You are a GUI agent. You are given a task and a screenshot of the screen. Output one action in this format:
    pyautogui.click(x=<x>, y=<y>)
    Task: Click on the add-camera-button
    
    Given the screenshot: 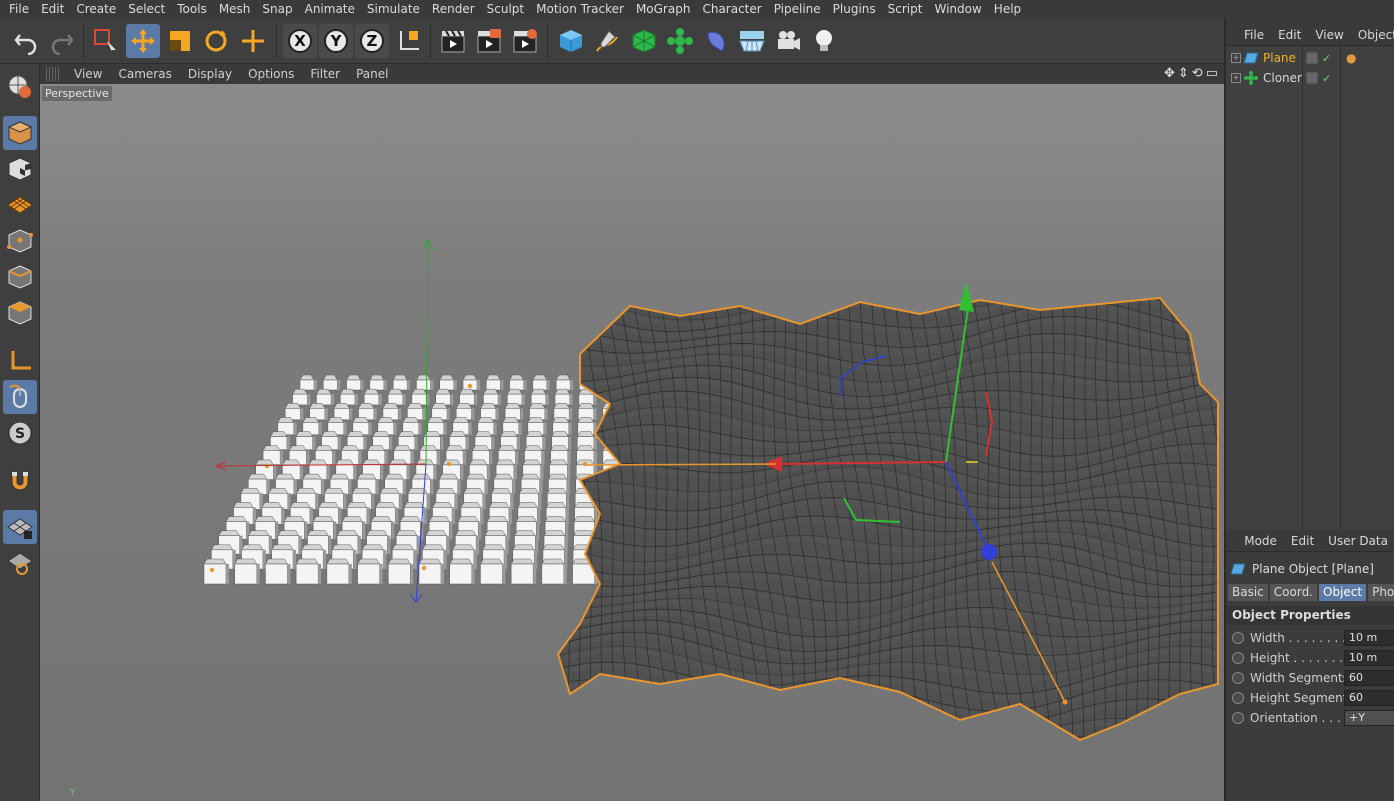 What is the action you would take?
    pyautogui.click(x=788, y=41)
    